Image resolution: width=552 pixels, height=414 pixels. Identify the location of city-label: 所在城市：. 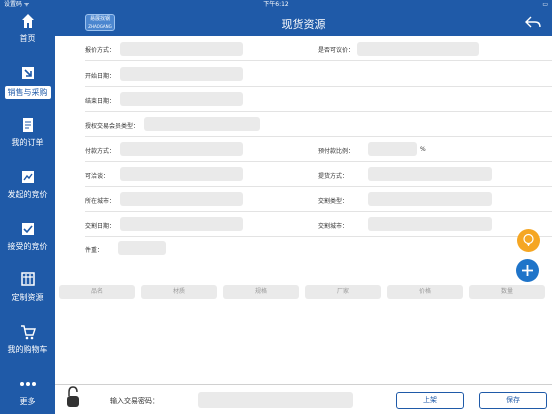
(100, 201).